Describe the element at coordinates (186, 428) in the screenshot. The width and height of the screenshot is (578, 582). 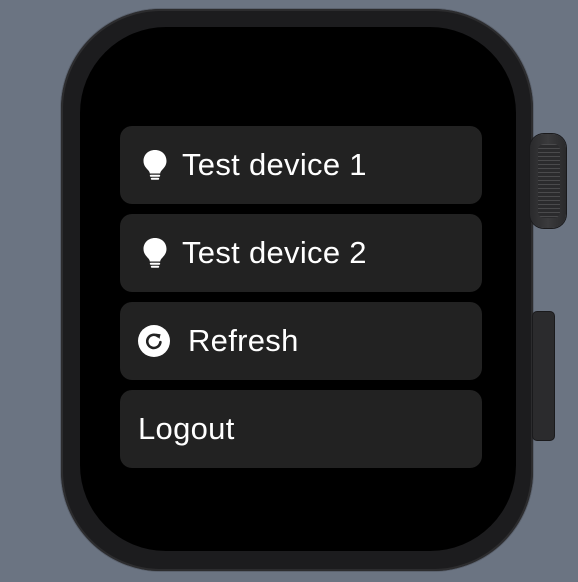
I see `logout-label: Logout` at that location.